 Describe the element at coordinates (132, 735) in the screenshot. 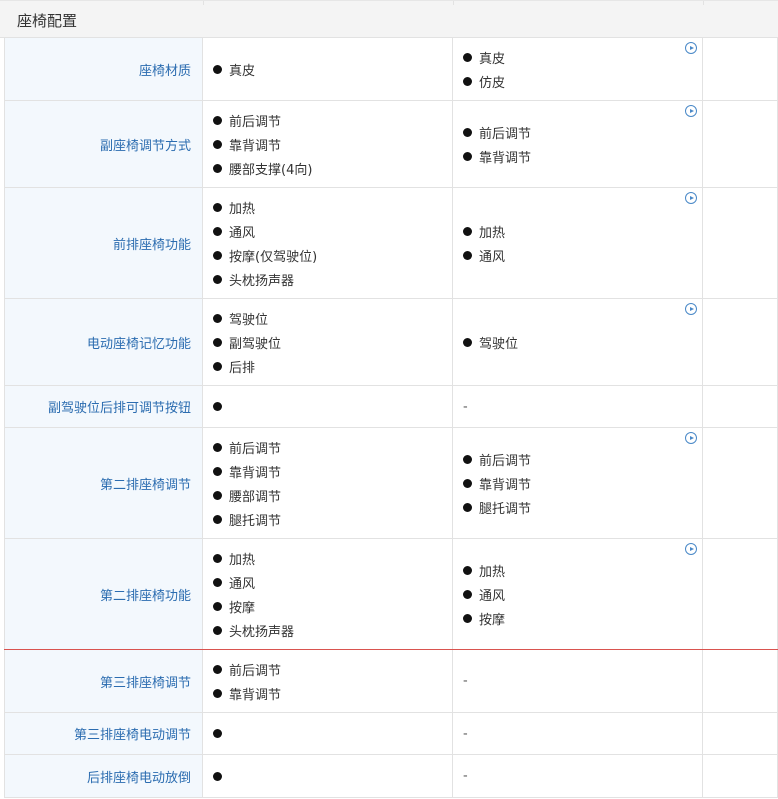

I see `row-label: 第三排座椅电动调节` at that location.